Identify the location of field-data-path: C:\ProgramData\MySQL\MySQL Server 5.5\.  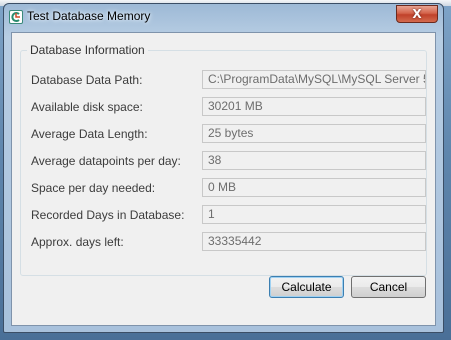
(314, 79).